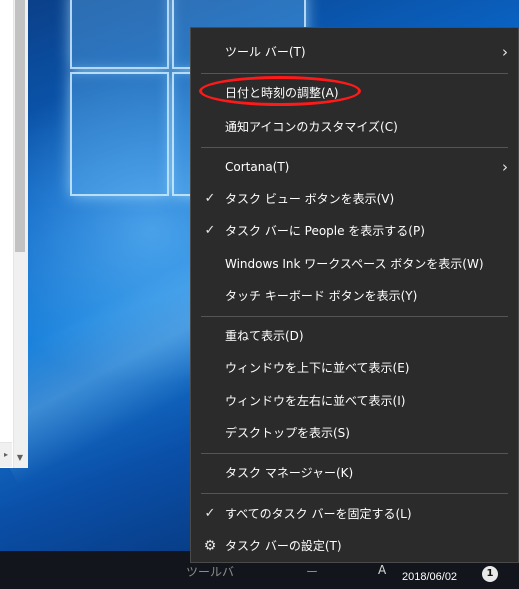  I want to click on action-center-icon: 1, so click(490, 574).